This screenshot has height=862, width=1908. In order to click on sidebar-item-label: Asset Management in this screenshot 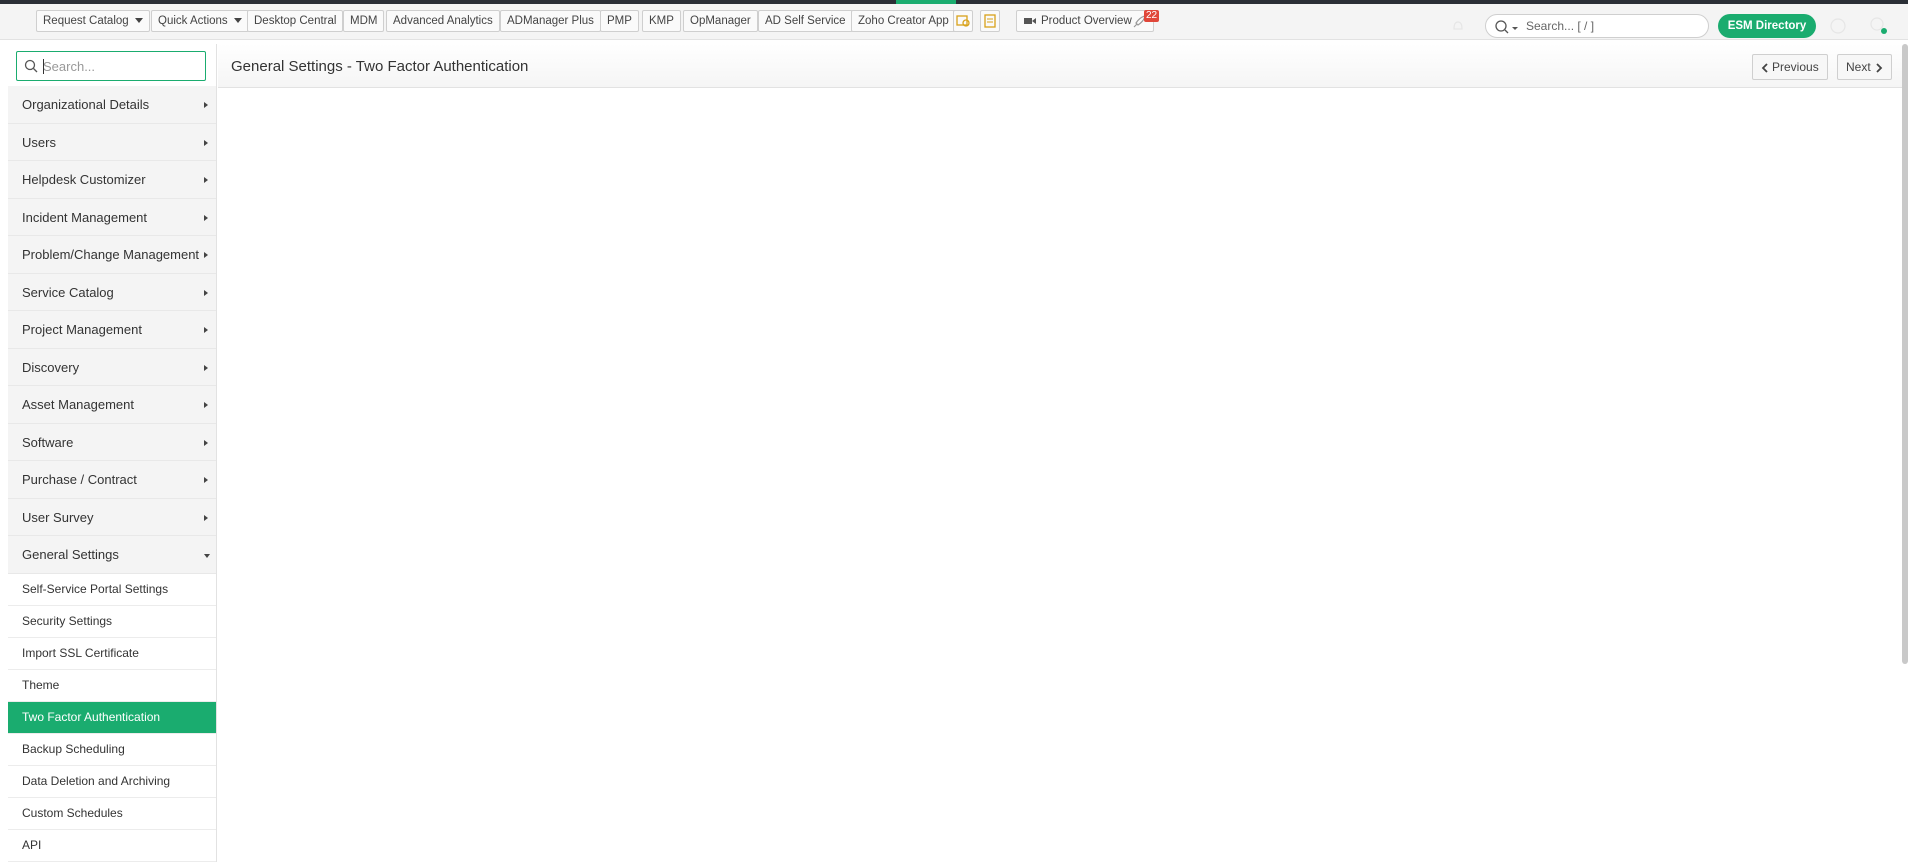, I will do `click(78, 404)`.